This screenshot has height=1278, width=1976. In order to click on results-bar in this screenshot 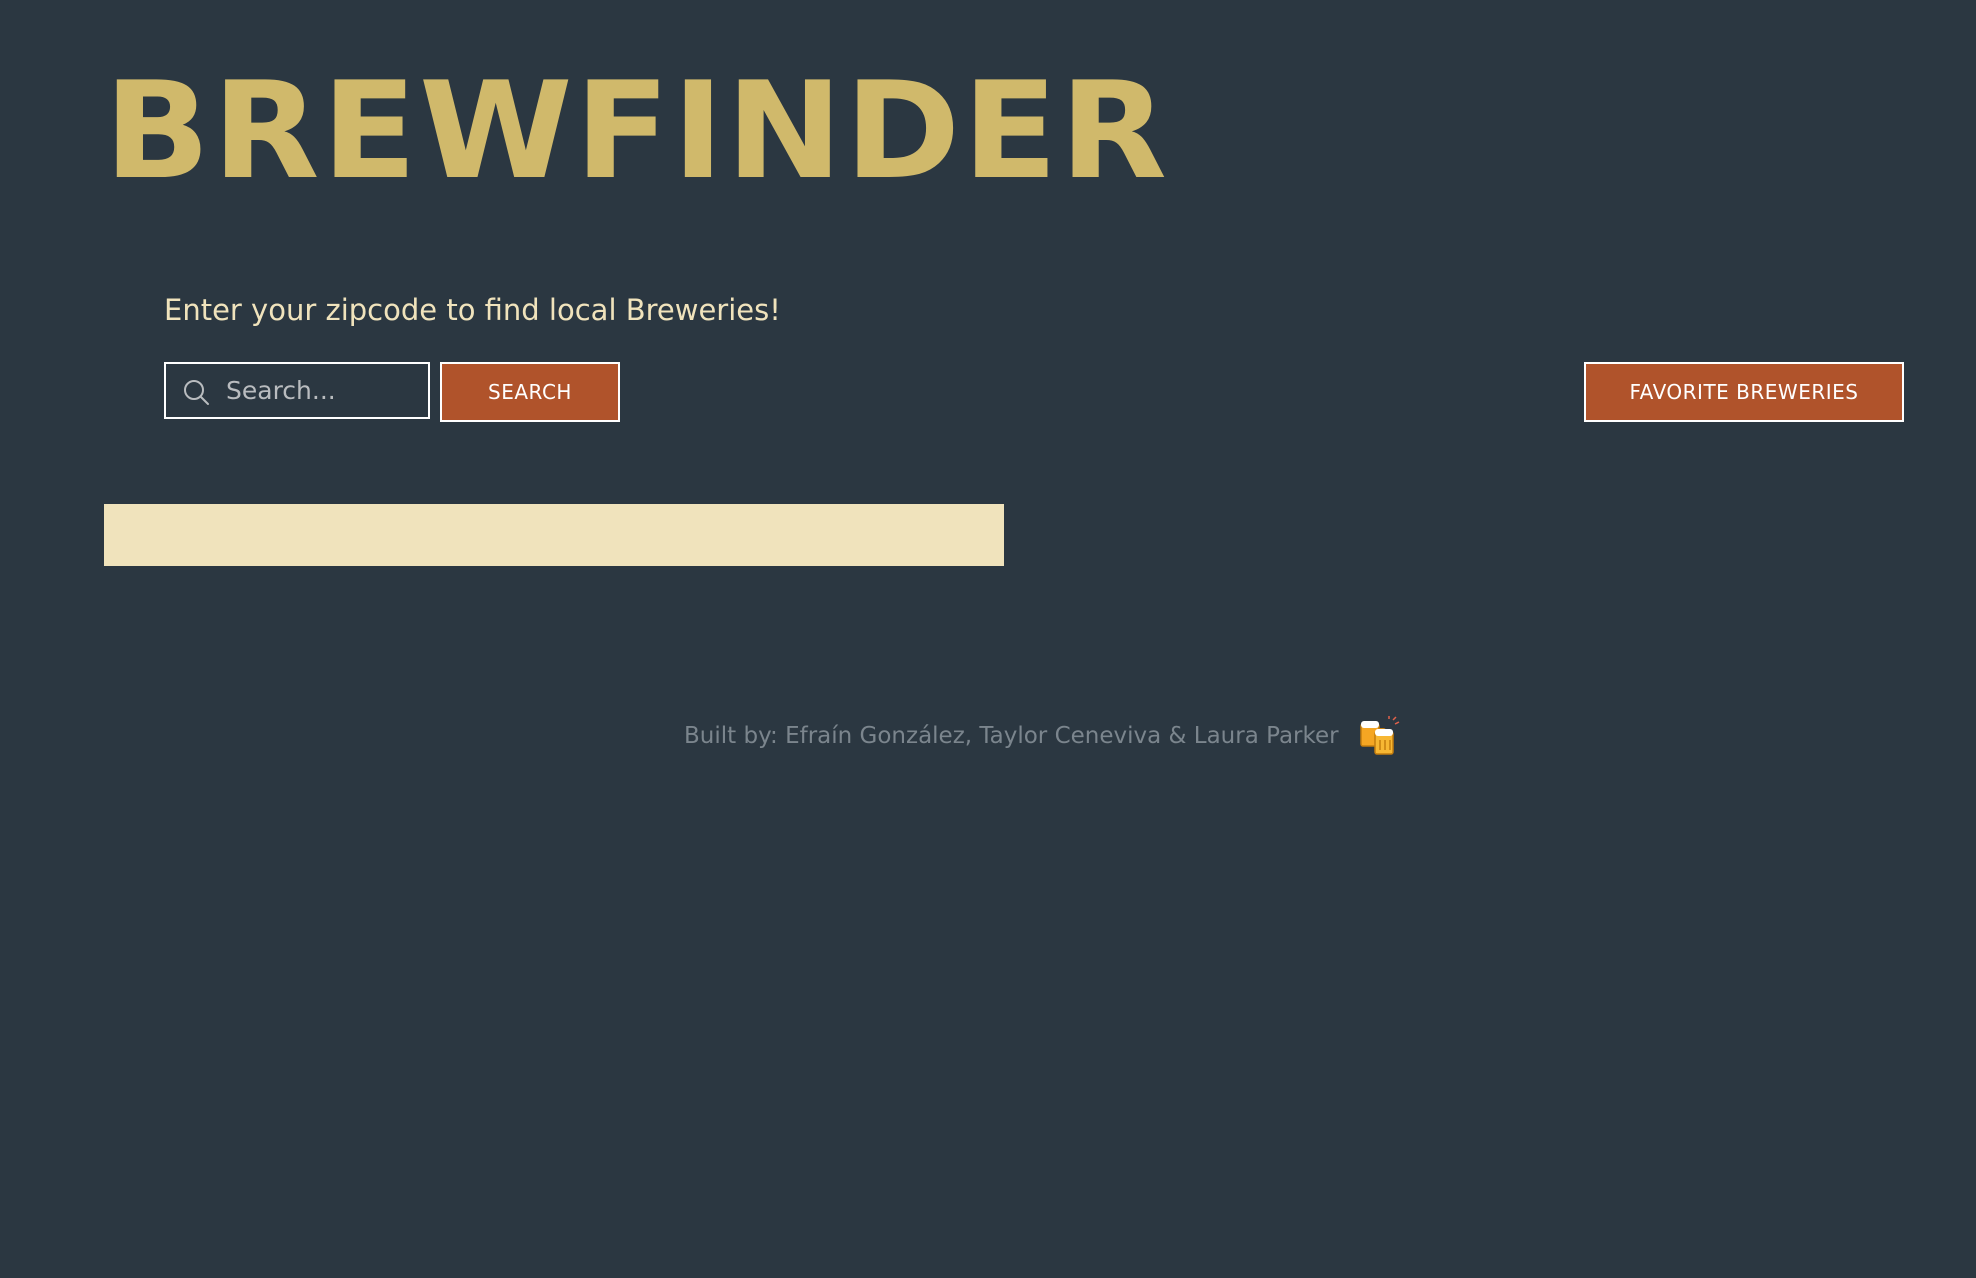, I will do `click(554, 535)`.